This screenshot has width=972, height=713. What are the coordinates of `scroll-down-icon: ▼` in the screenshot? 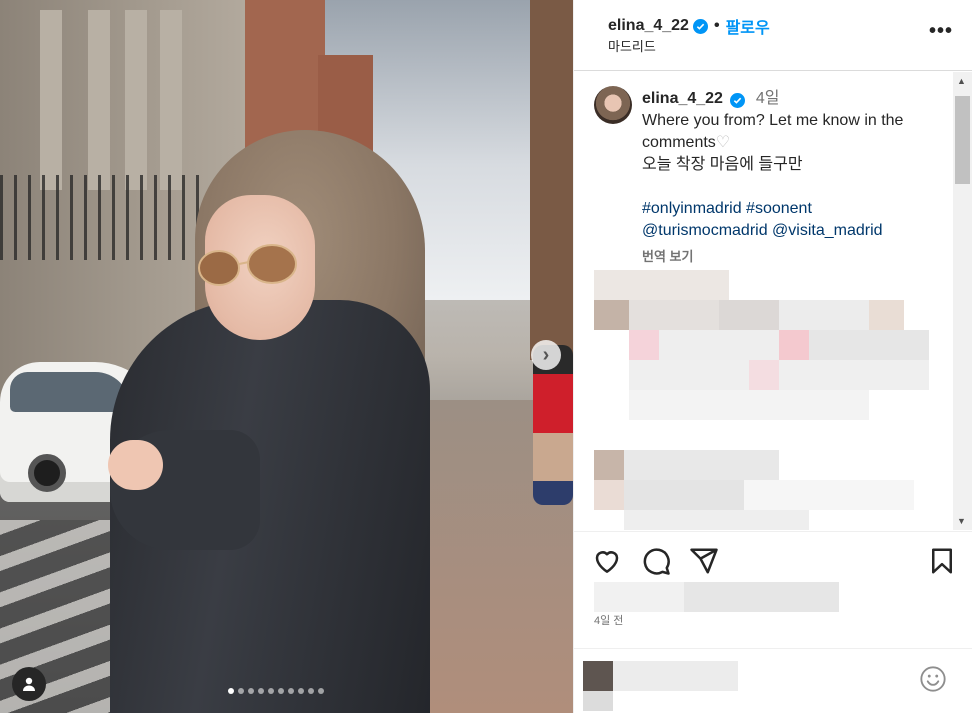 It's located at (961, 521).